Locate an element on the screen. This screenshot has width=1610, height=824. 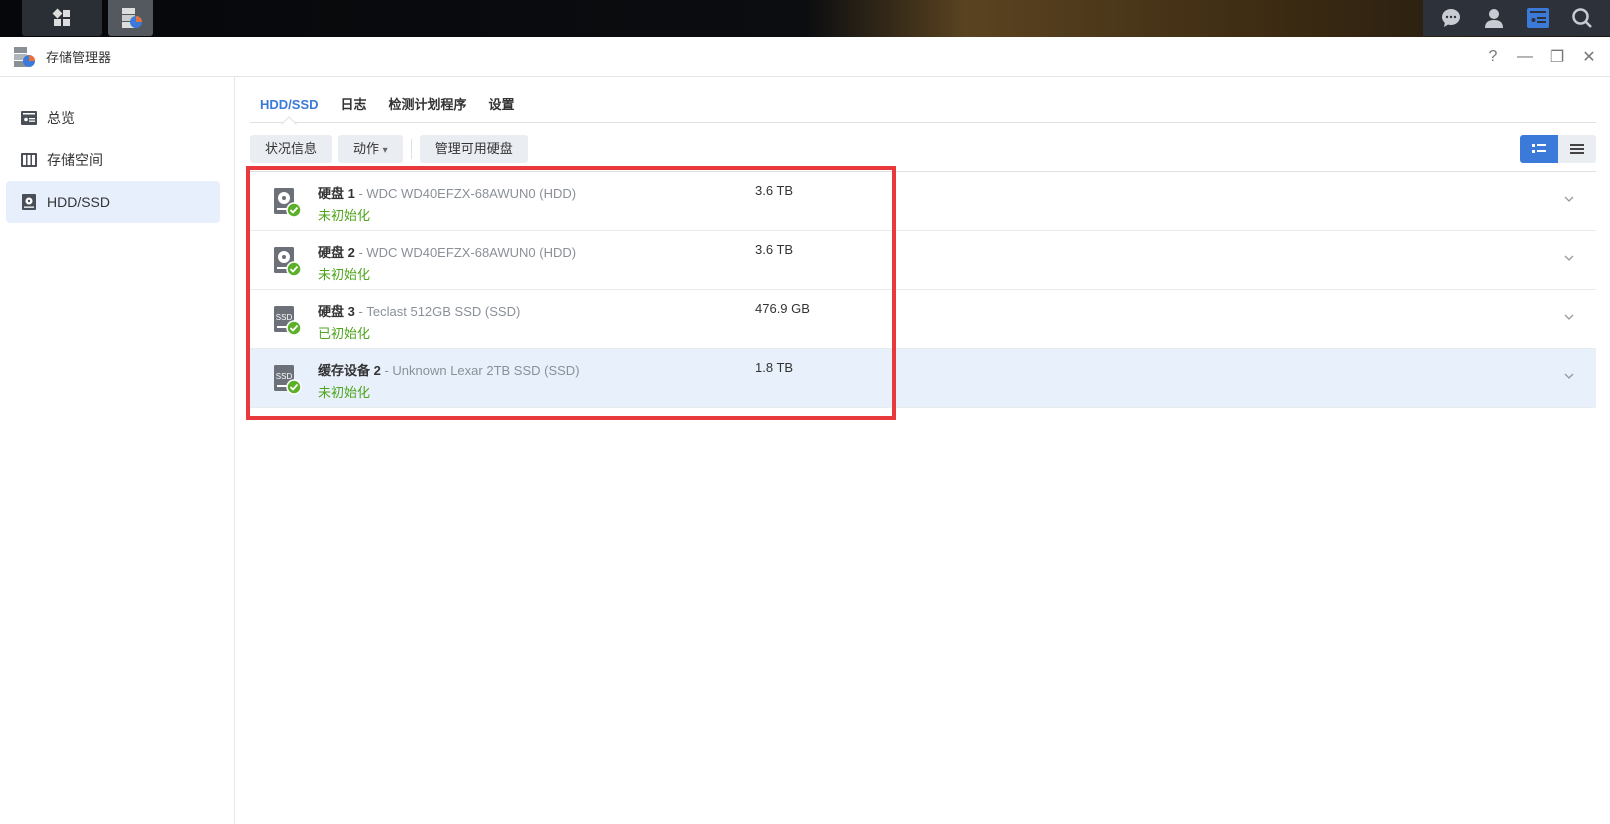
taskbar-tray is located at coordinates (1516, 18).